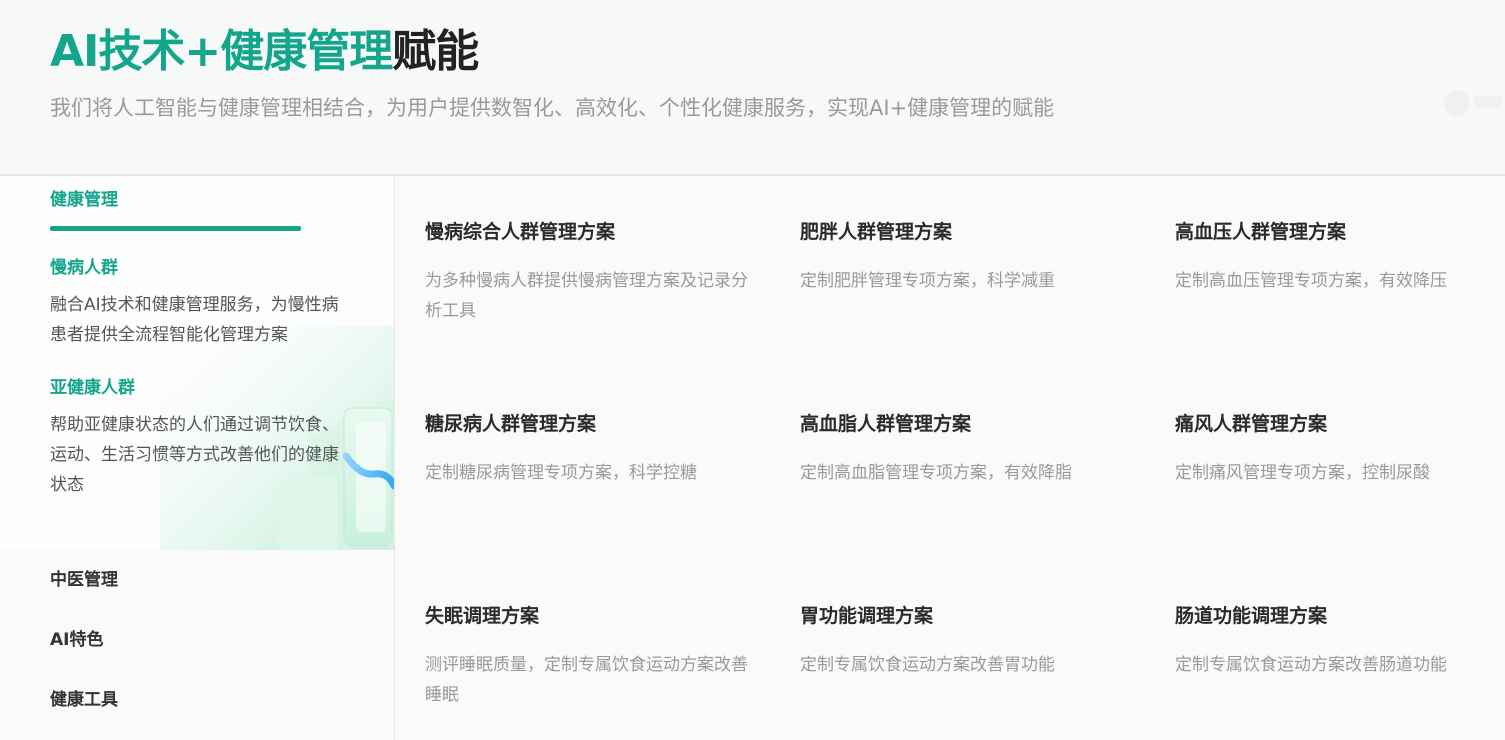 This screenshot has height=740, width=1505. I want to click on tab-health-management: 健康管理, so click(84, 200).